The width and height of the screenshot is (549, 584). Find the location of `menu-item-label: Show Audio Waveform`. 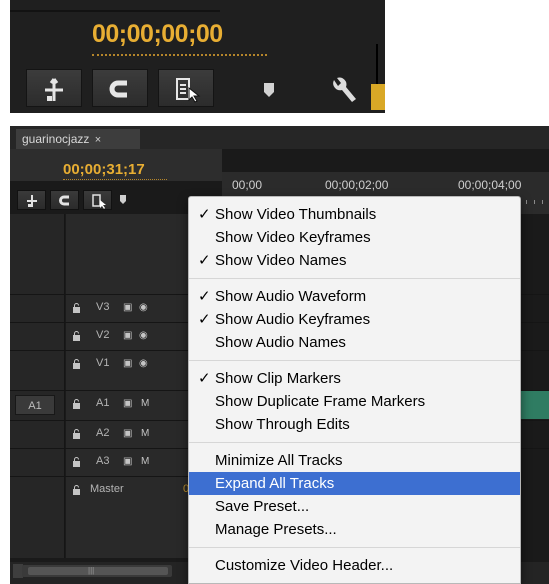

menu-item-label: Show Audio Waveform is located at coordinates (291, 296).